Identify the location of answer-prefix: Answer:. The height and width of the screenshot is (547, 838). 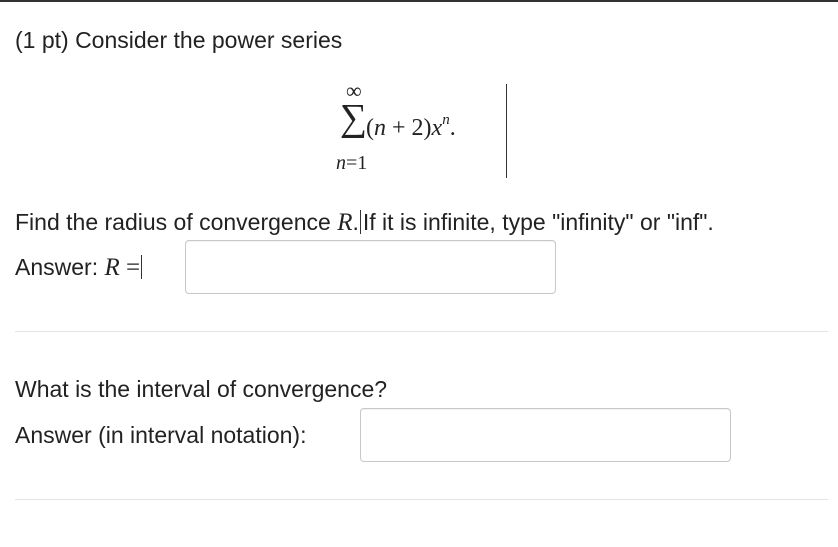
(60, 267).